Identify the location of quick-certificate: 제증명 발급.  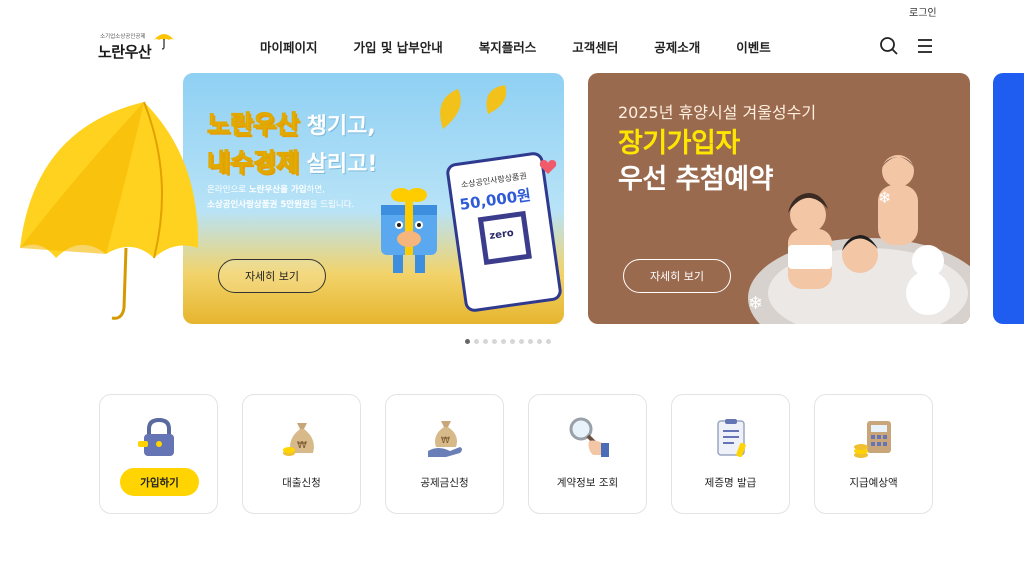
(730, 454).